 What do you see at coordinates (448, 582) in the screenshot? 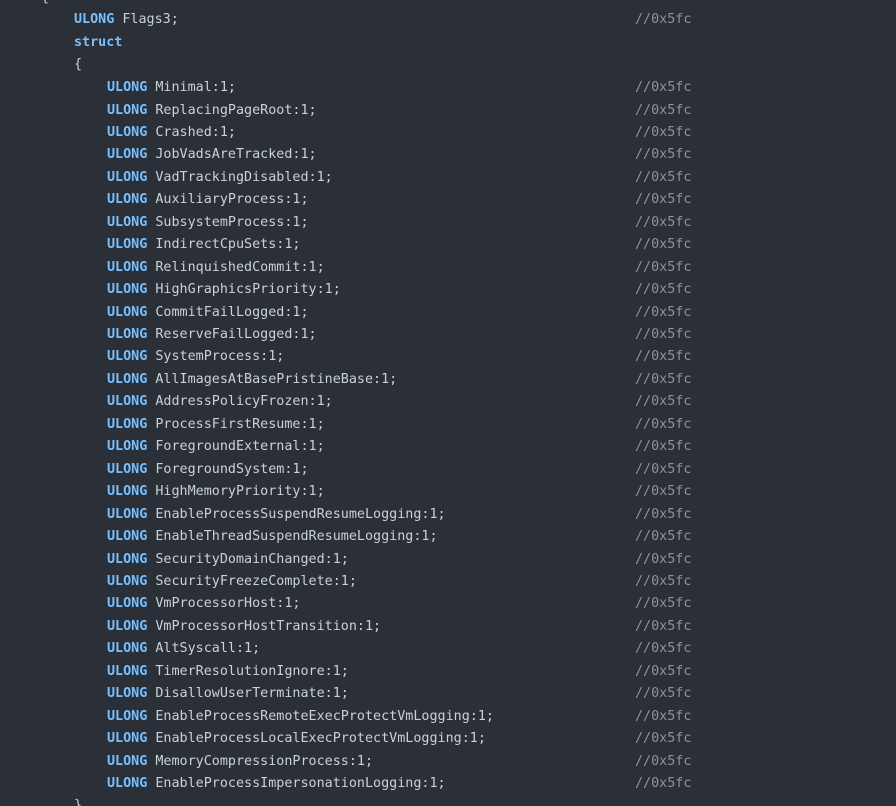
I see `code-line-field: ULONG SecurityFreezeComplete:1; //0x5fc` at bounding box center [448, 582].